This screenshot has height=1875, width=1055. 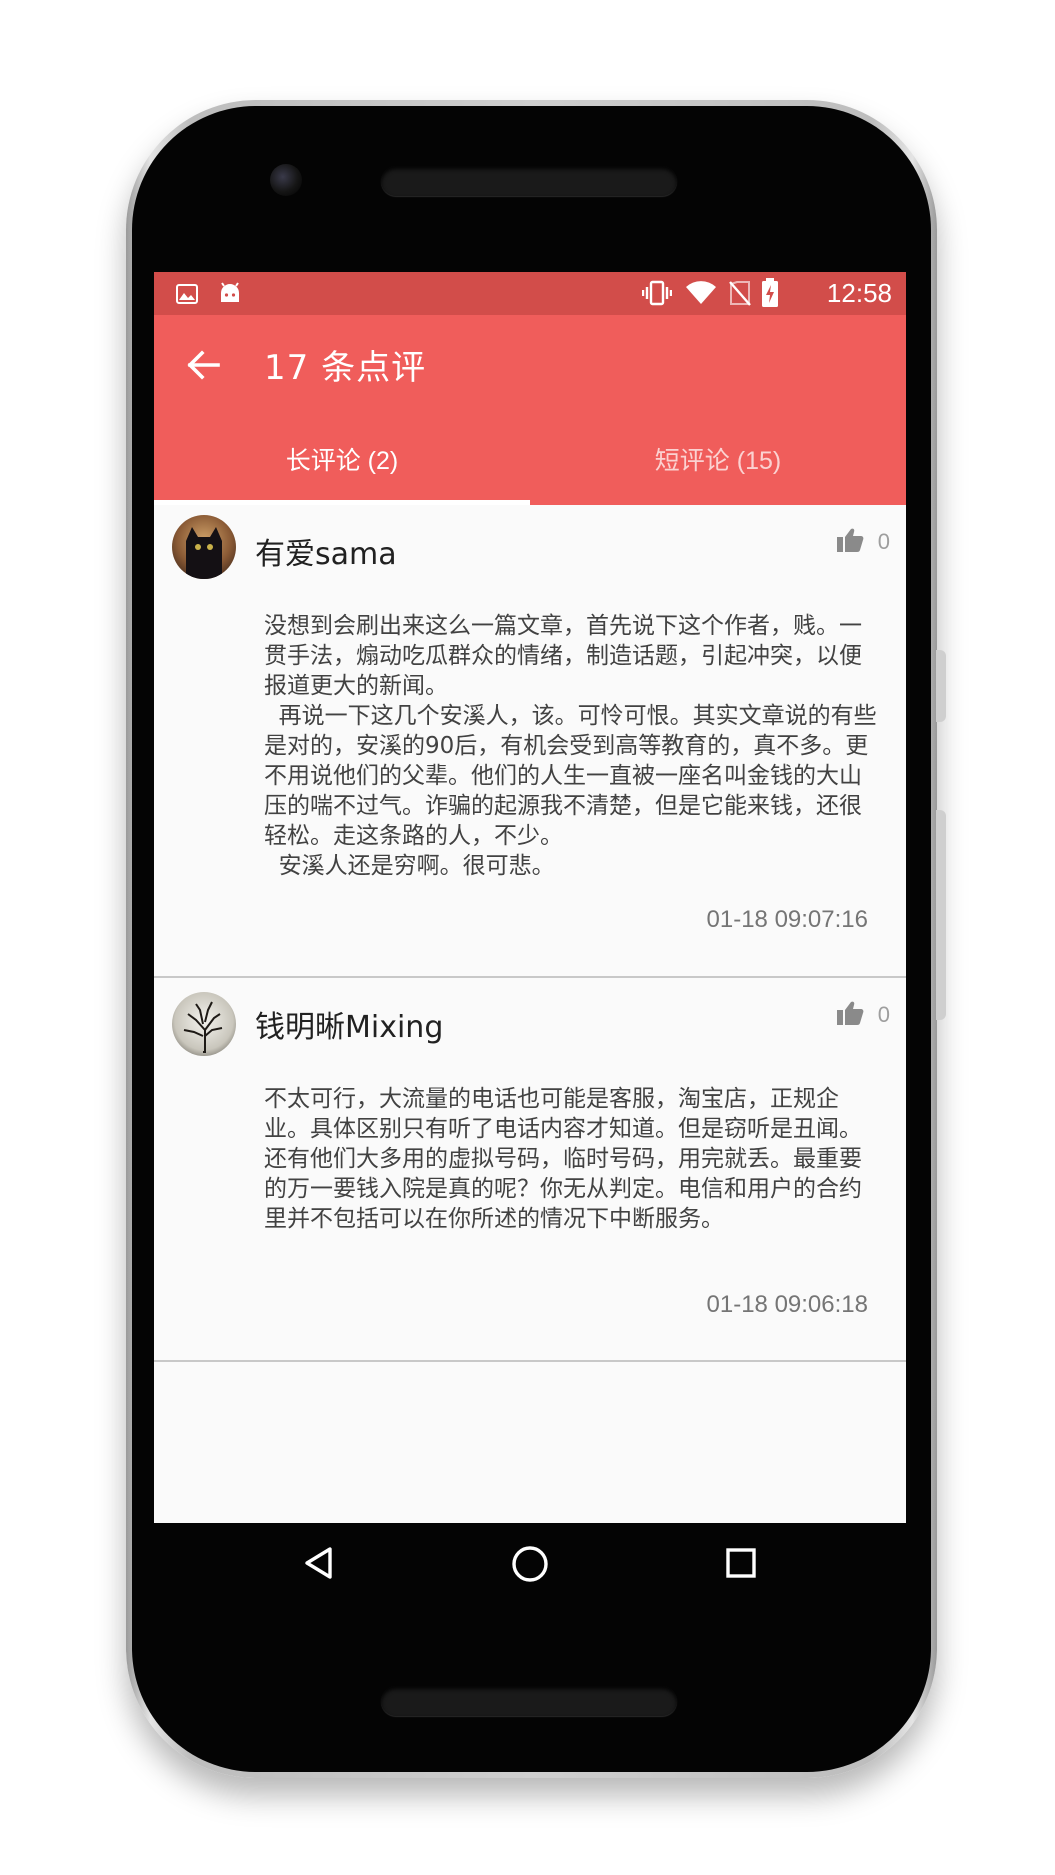 What do you see at coordinates (342, 459) in the screenshot?
I see `tab-long-reviews: 长评论 (2)` at bounding box center [342, 459].